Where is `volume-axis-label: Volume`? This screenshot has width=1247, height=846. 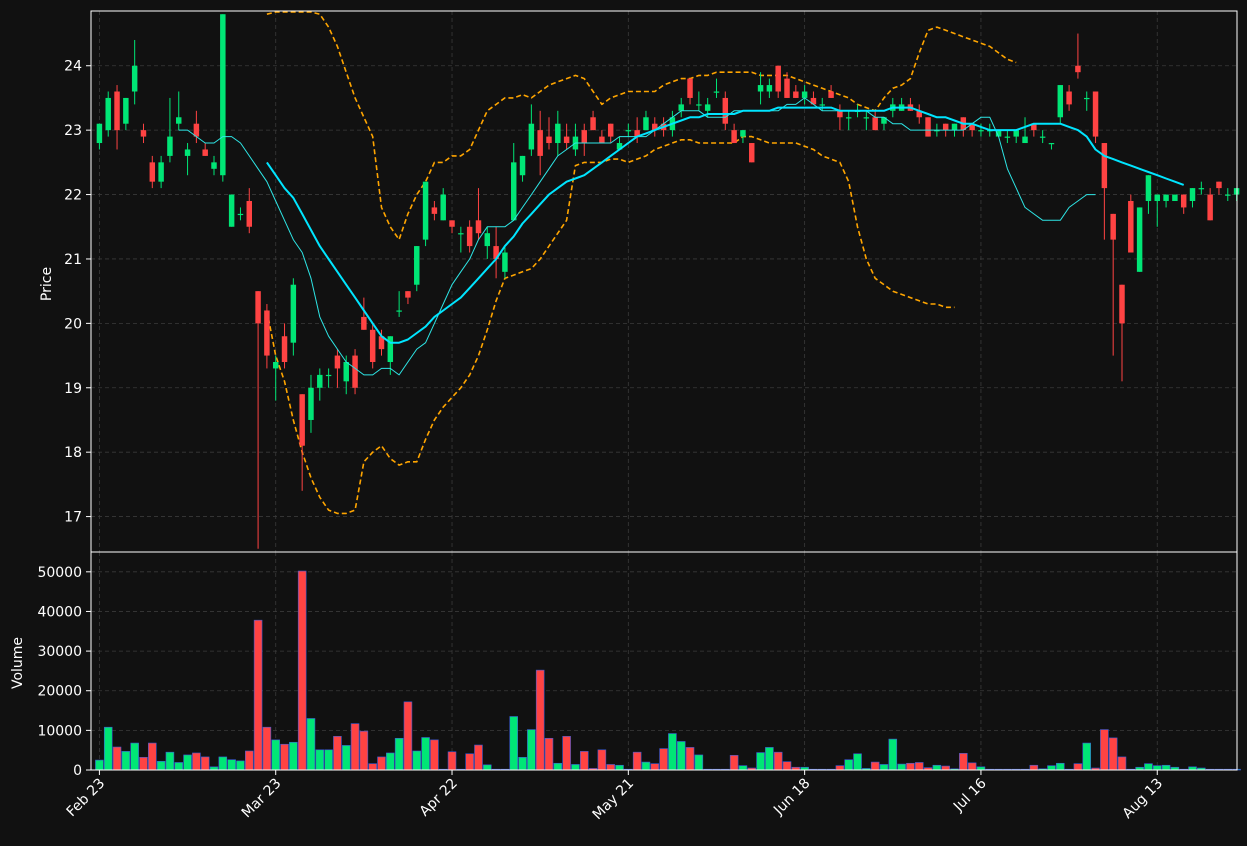 volume-axis-label: Volume is located at coordinates (18, 663).